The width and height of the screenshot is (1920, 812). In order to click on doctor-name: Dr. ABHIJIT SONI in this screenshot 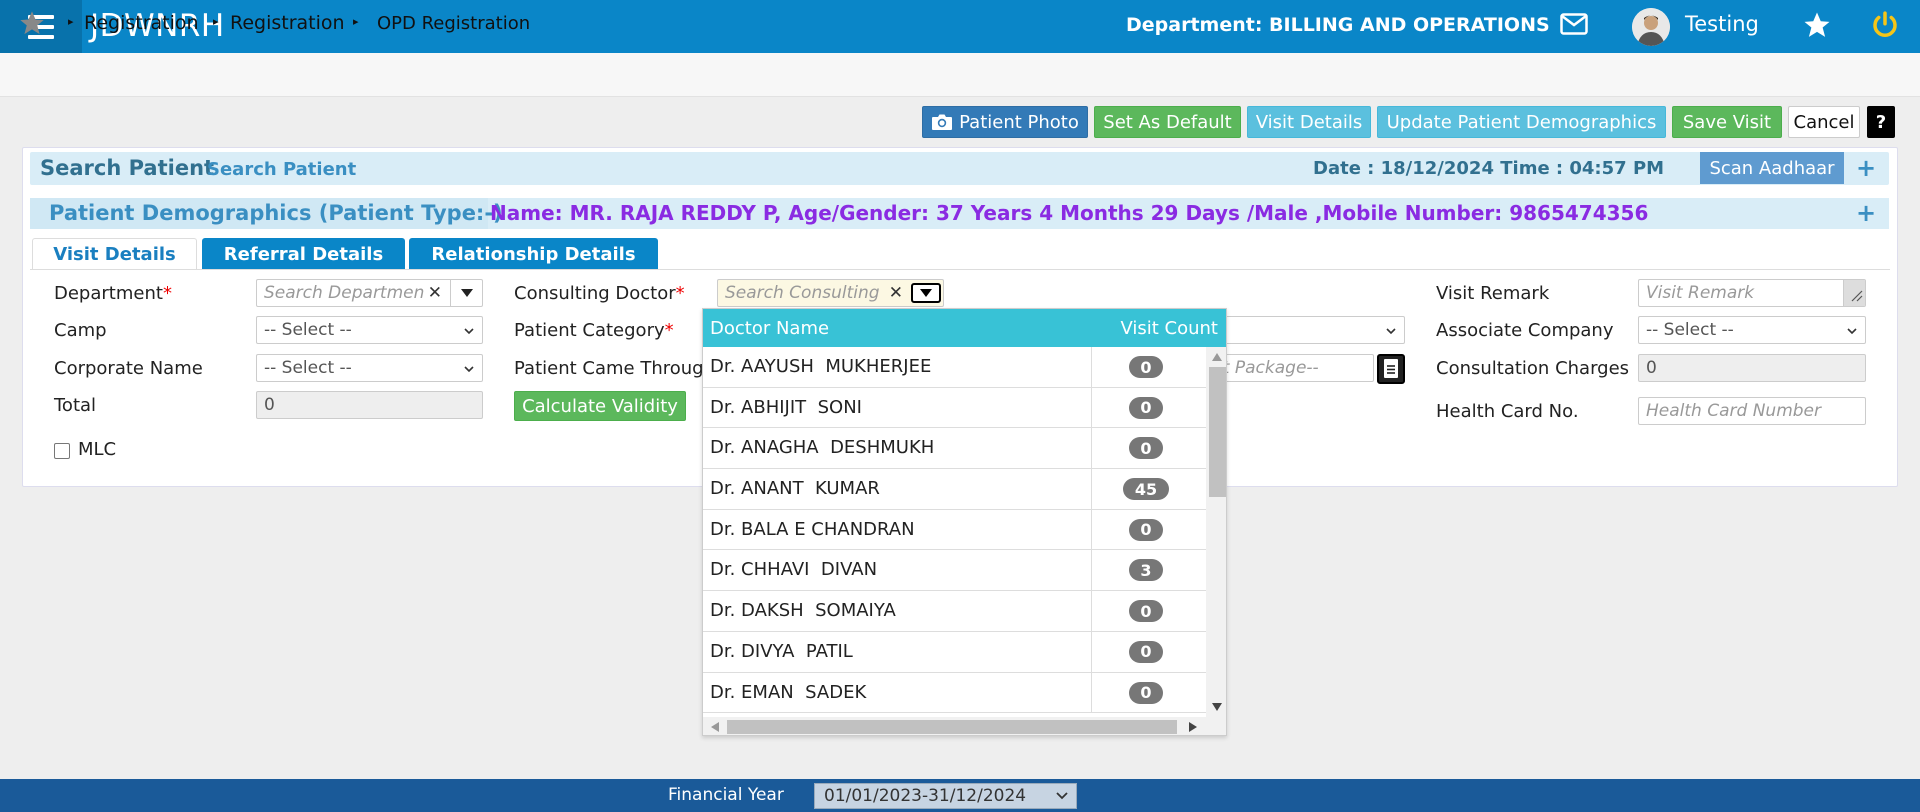, I will do `click(786, 407)`.